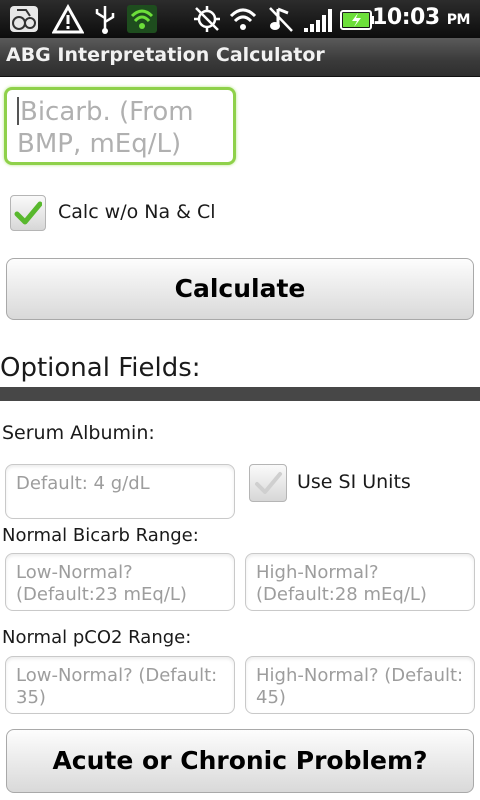  What do you see at coordinates (78, 433) in the screenshot?
I see `serum-albumin-label: Serum Albumin:` at bounding box center [78, 433].